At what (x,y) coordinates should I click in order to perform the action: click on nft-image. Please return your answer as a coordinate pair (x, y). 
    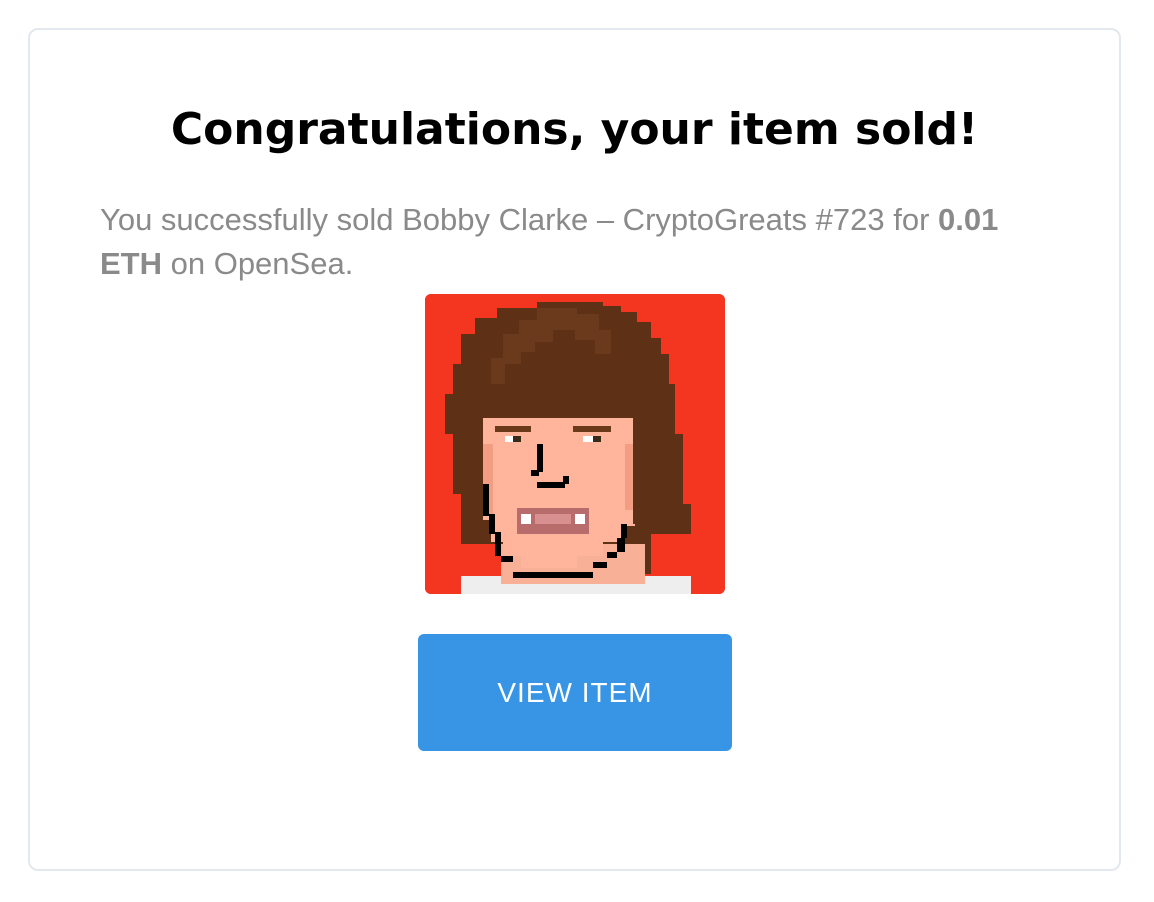
    Looking at the image, I should click on (575, 444).